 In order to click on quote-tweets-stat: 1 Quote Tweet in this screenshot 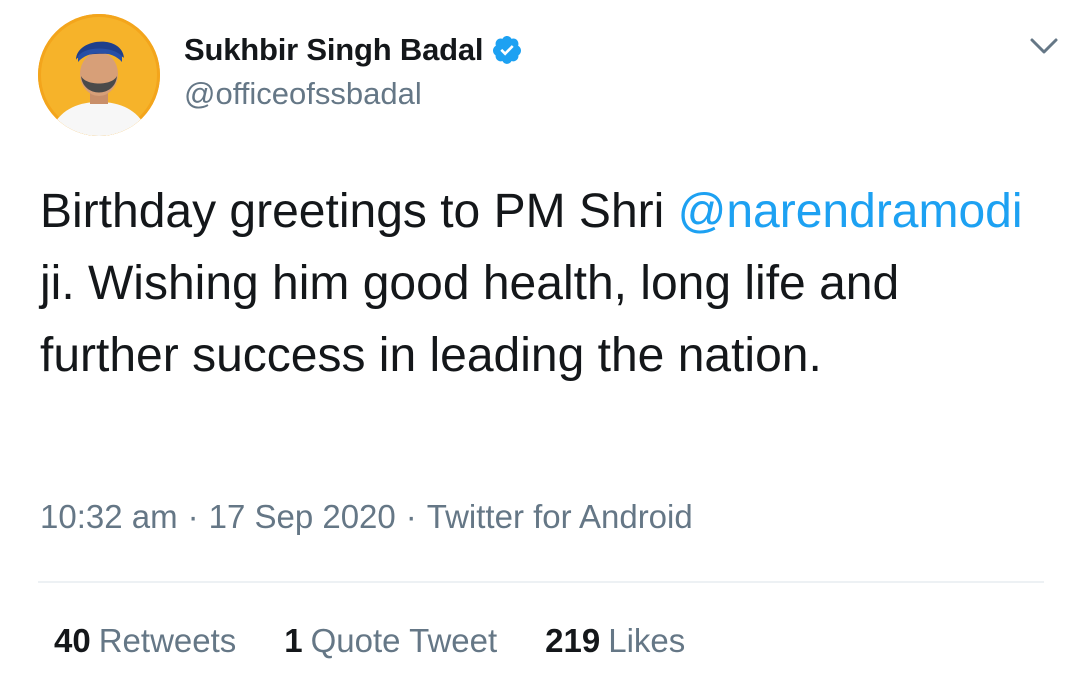, I will do `click(390, 641)`.